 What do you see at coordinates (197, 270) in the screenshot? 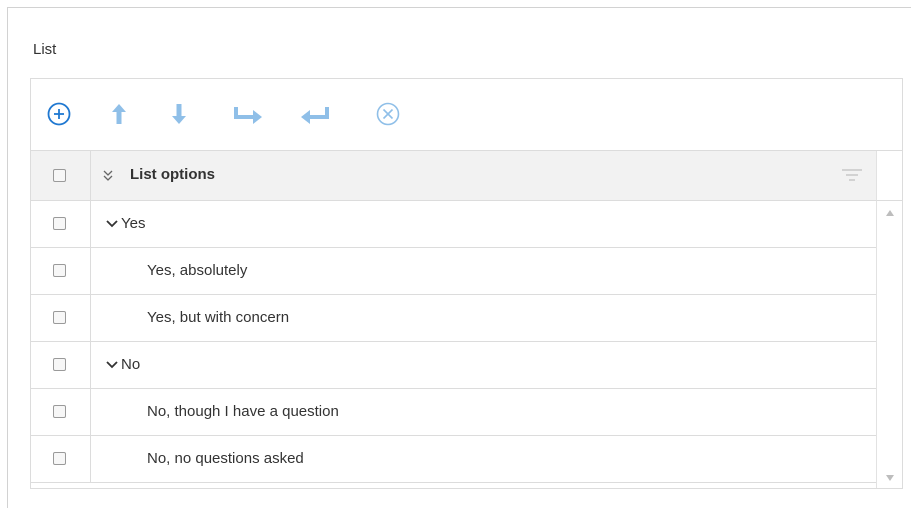
I see `row-label: Yes, absolutely` at bounding box center [197, 270].